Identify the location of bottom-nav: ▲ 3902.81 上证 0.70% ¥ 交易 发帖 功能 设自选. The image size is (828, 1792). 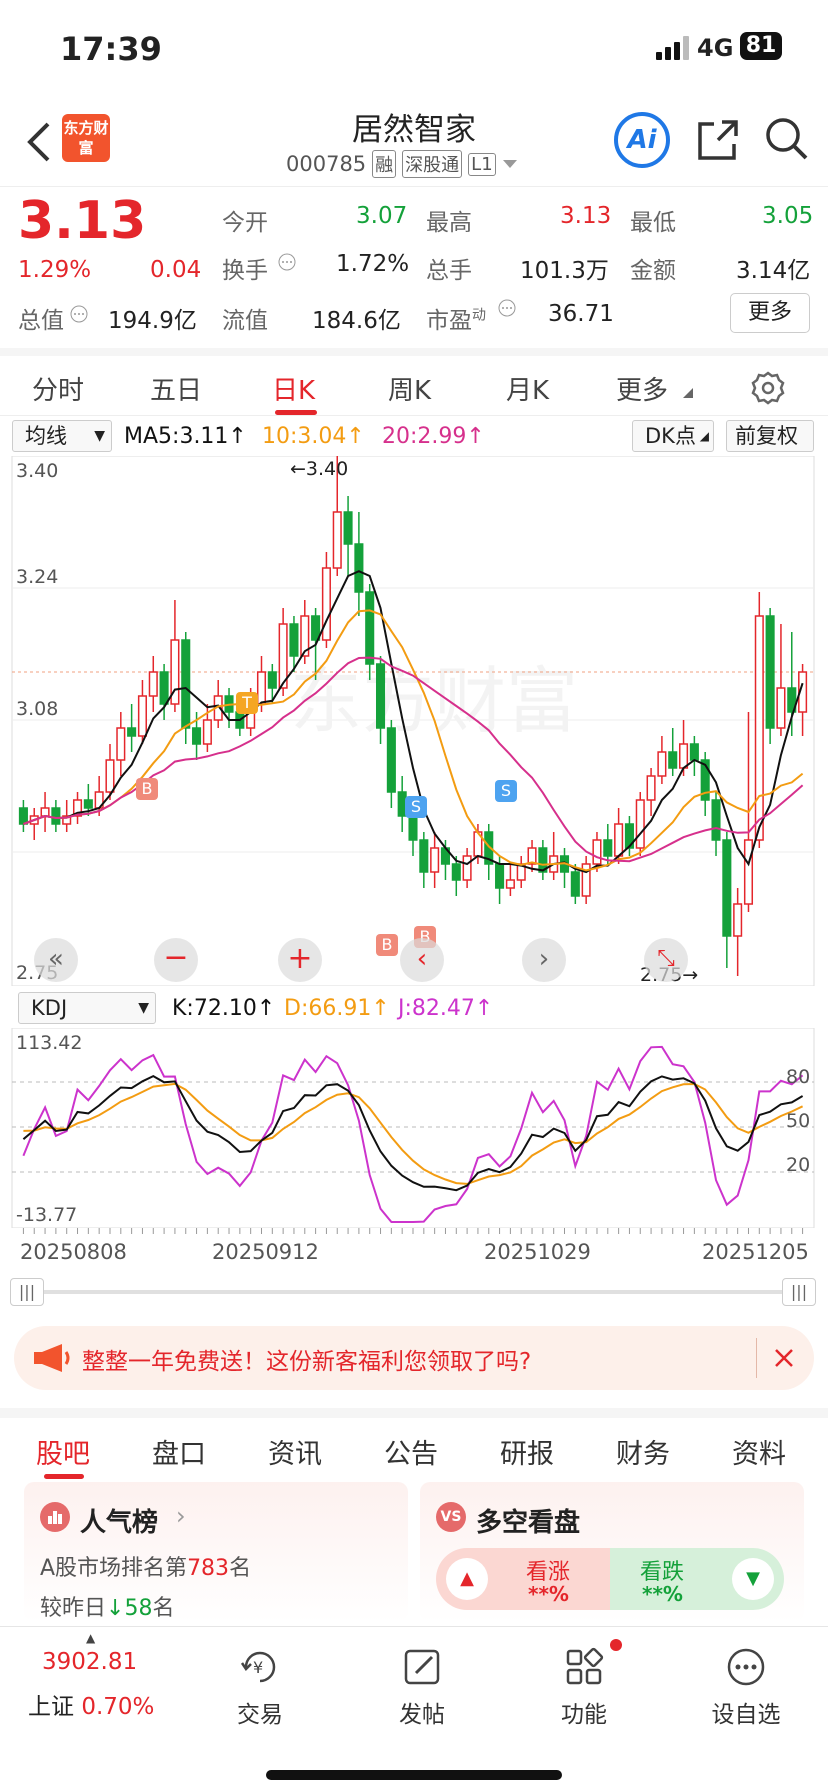
(414, 1709).